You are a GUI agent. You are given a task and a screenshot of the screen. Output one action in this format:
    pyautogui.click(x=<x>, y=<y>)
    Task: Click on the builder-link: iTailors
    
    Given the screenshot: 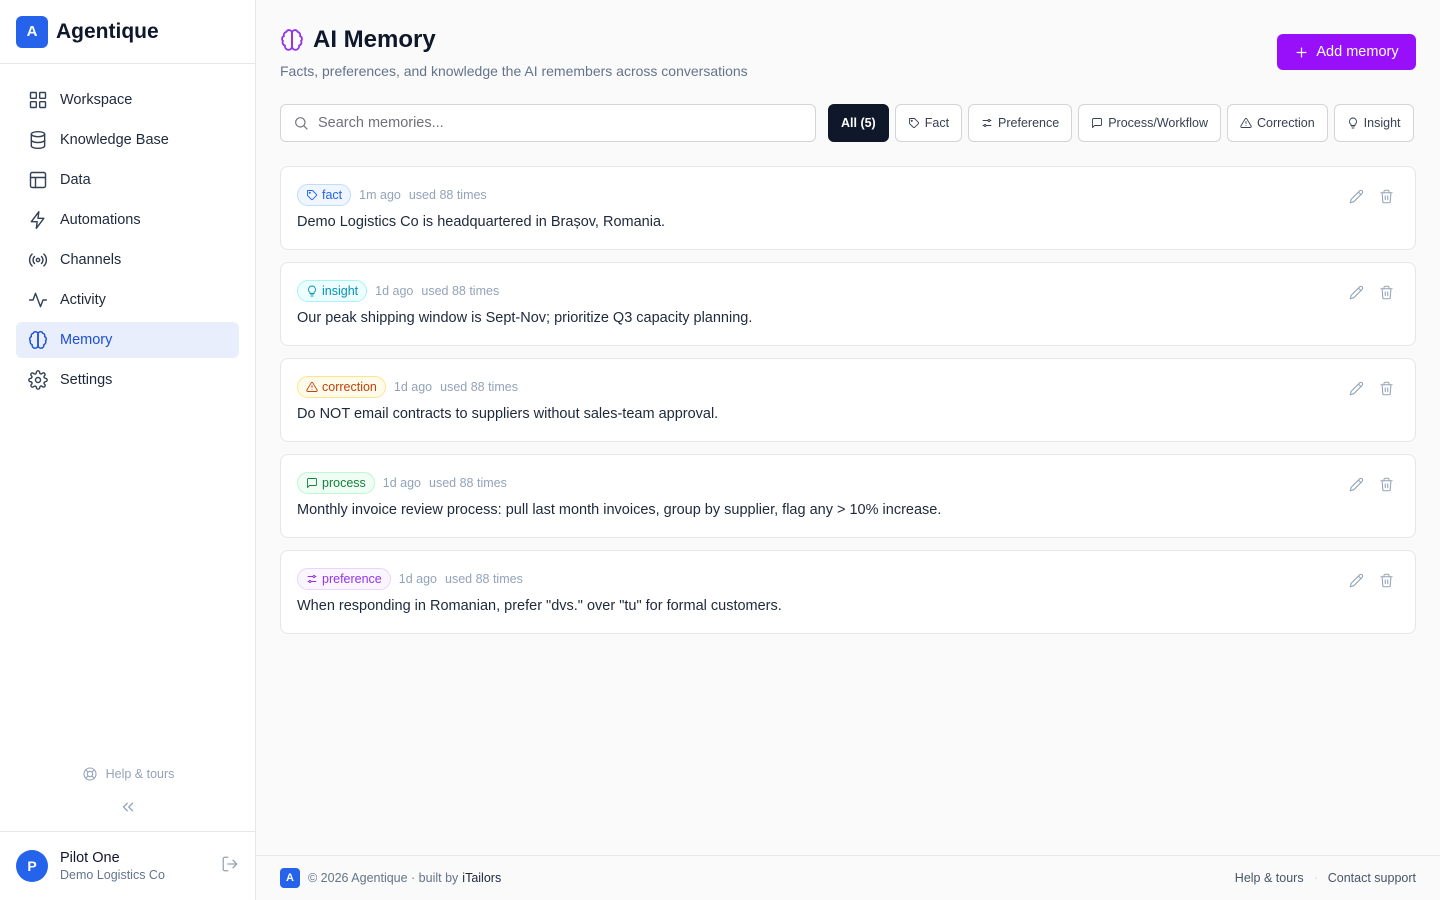 What is the action you would take?
    pyautogui.click(x=481, y=878)
    